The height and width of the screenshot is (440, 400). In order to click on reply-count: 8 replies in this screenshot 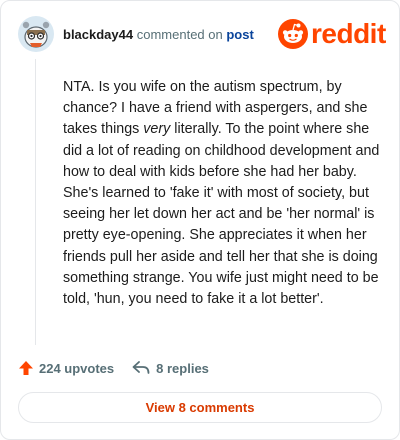, I will do `click(182, 368)`.